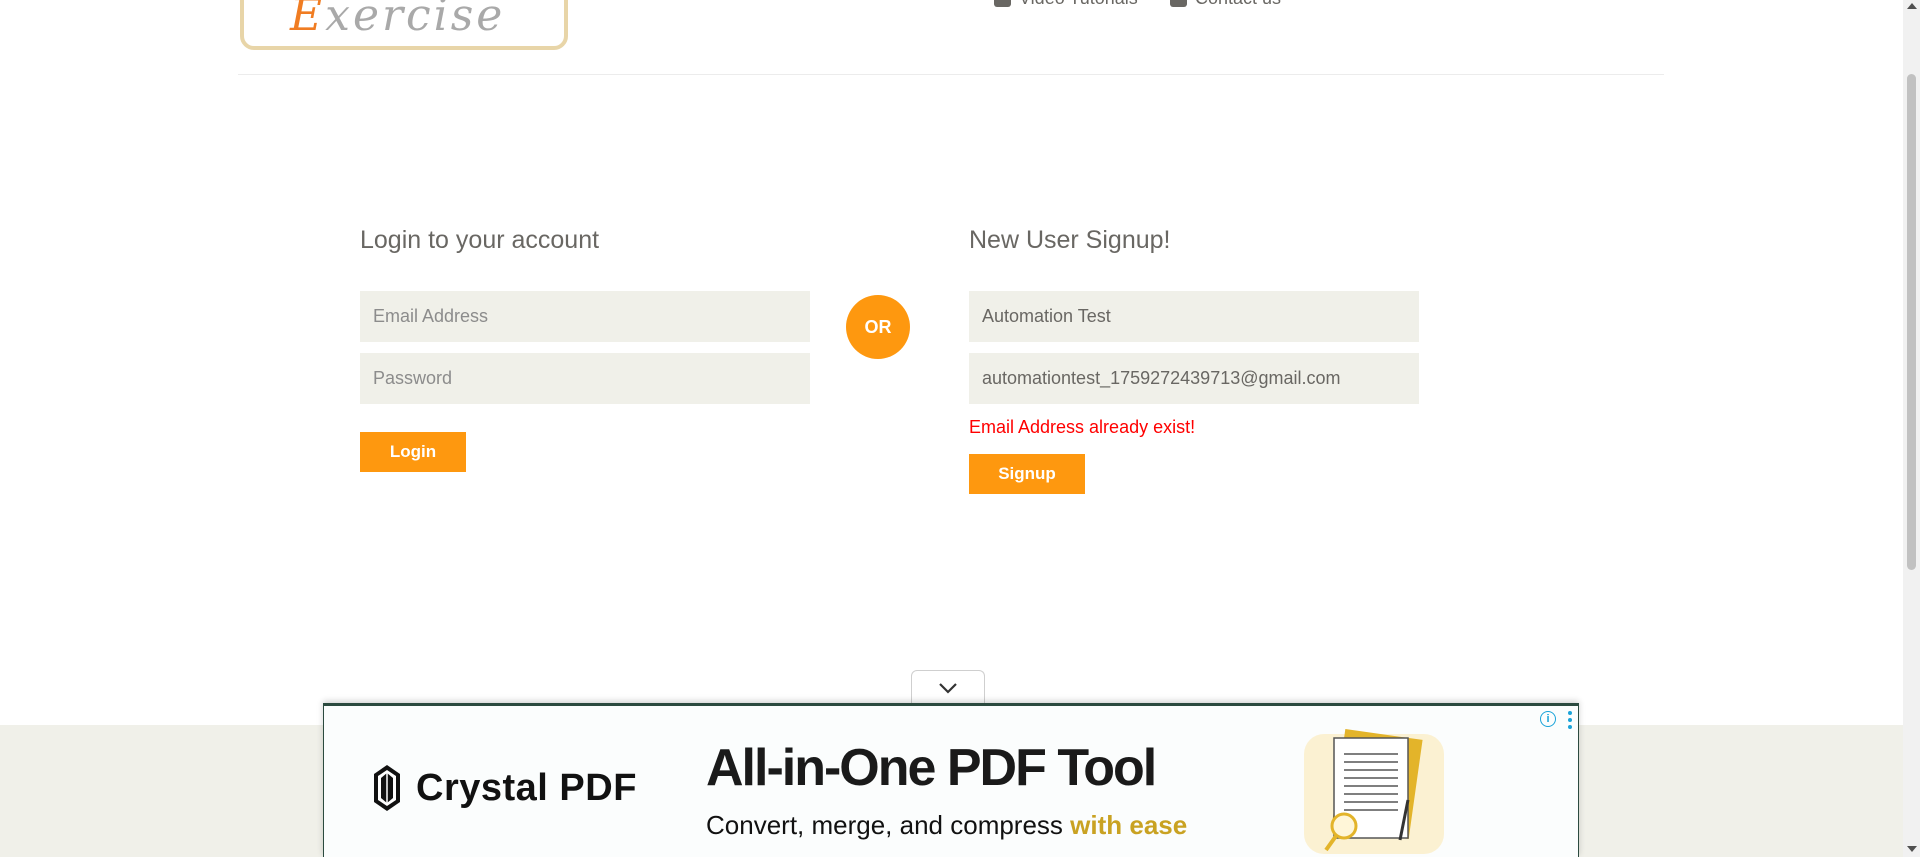 The width and height of the screenshot is (1920, 857). I want to click on scroll-thumb, so click(1911, 322).